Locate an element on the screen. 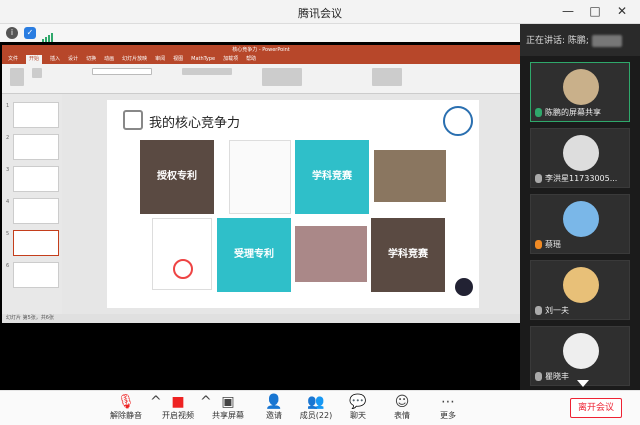 Image resolution: width=640 pixels, height=425 pixels. participant-tile: 瞿晓丰 is located at coordinates (580, 356).